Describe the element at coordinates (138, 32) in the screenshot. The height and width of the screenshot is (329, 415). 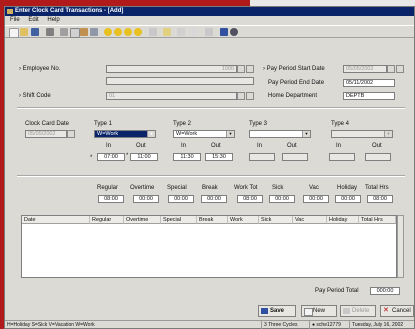
I see `last-icon` at that location.